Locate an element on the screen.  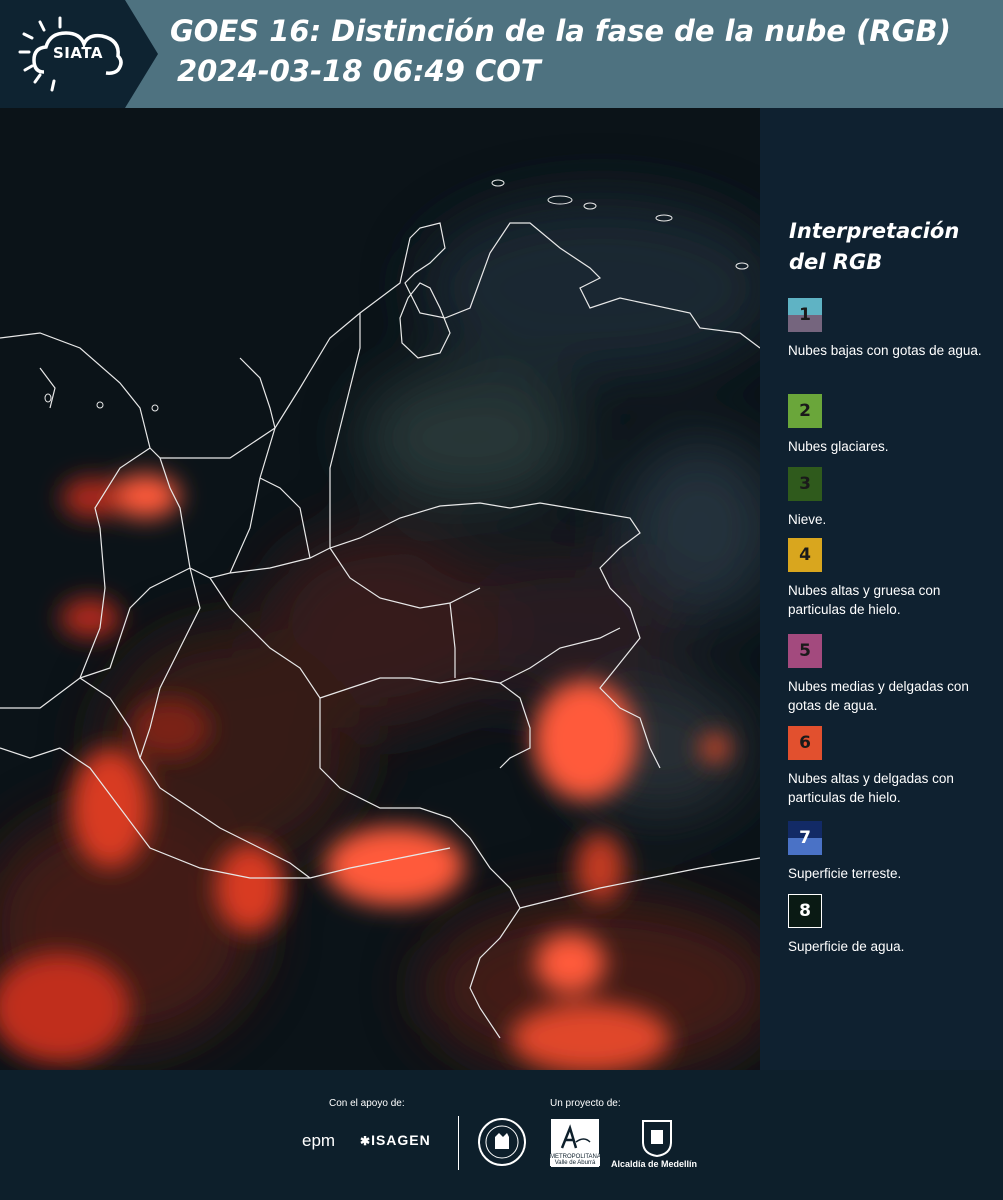
seal-icon is located at coordinates (502, 1142).